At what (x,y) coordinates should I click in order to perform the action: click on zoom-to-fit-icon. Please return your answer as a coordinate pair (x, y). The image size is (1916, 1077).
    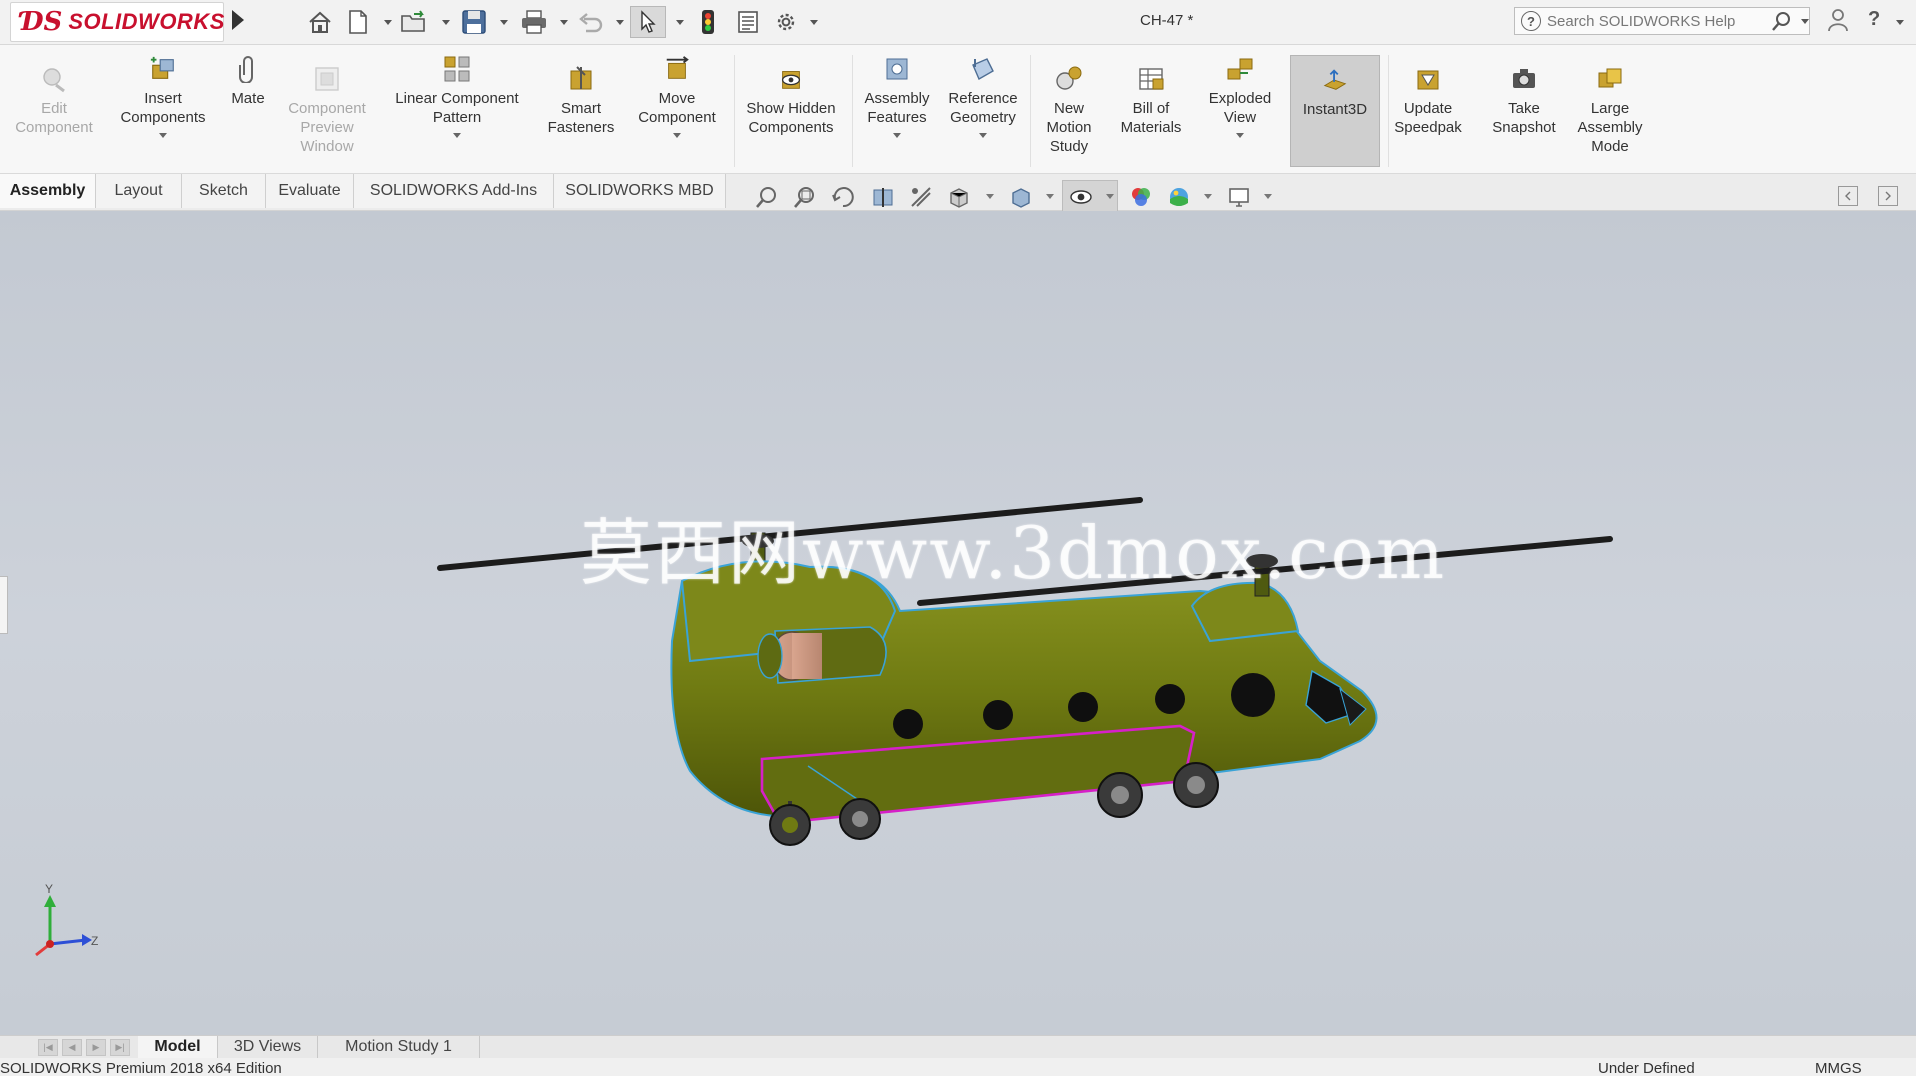
    Looking at the image, I should click on (767, 197).